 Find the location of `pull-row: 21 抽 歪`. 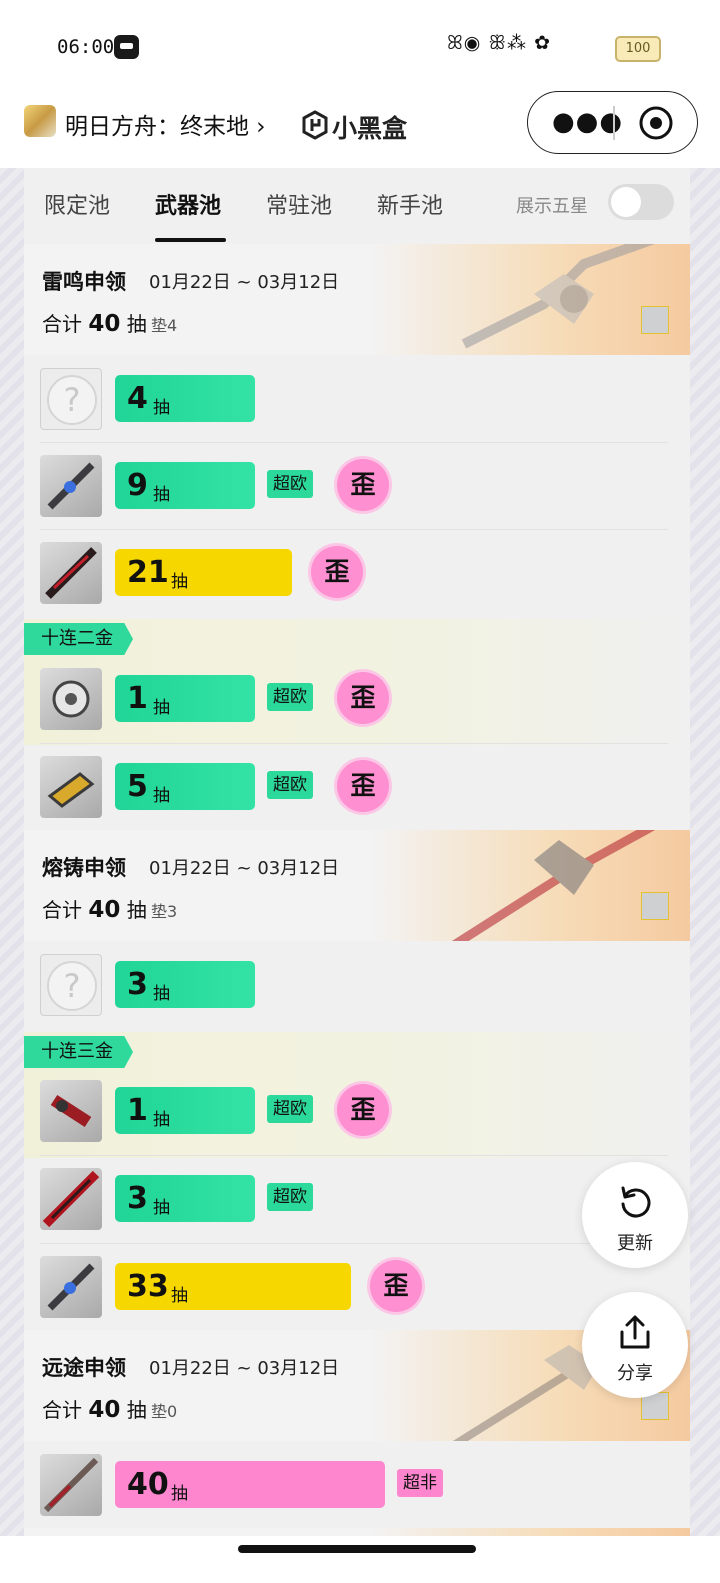

pull-row: 21 抽 歪 is located at coordinates (357, 572).